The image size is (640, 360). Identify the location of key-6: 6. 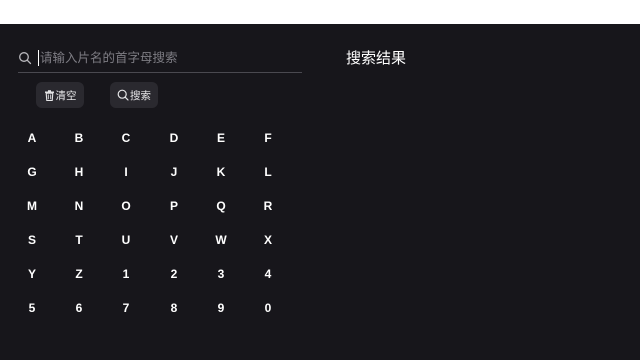
(79, 308).